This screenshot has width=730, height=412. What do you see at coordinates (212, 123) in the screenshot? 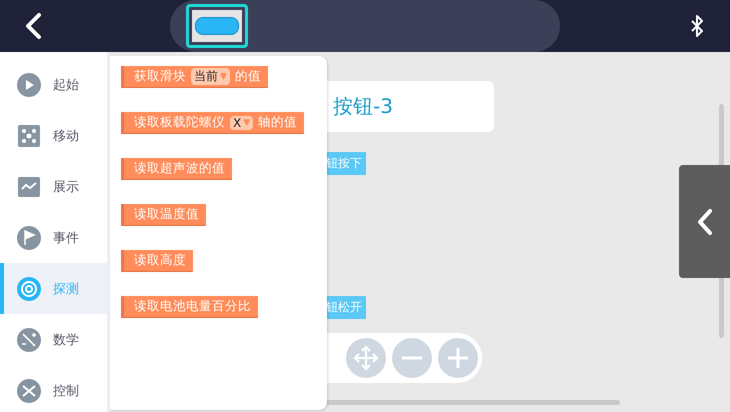
I see `sensor-block: 读取板载陀螺仪 X ▼ 轴的值` at bounding box center [212, 123].